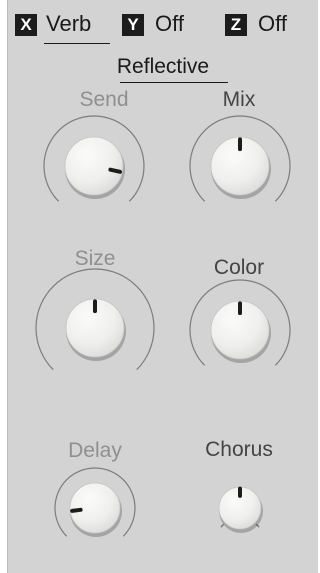 Image resolution: width=320 pixels, height=573 pixels. I want to click on chorus-tick-min, so click(222, 525).